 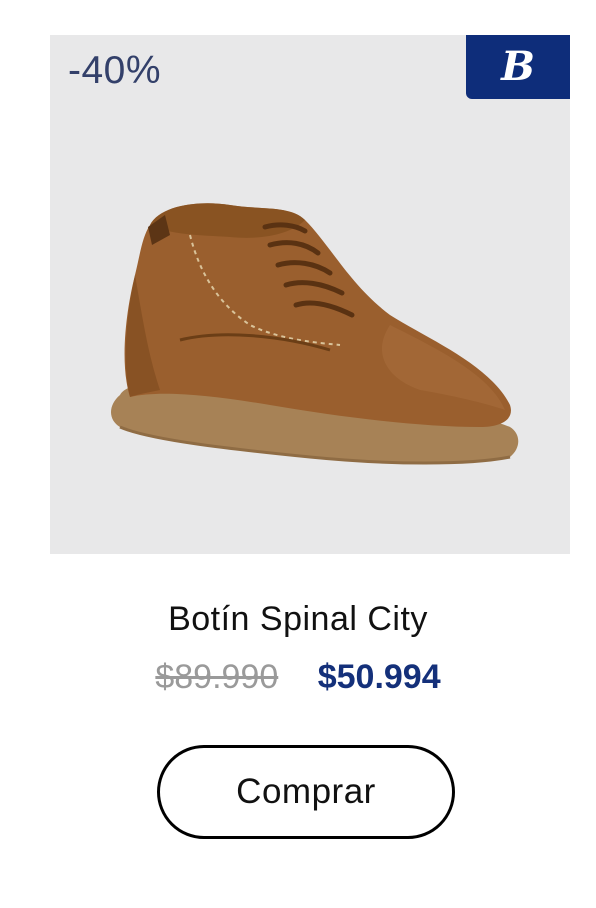 What do you see at coordinates (379, 677) in the screenshot?
I see `new-price: $50.994` at bounding box center [379, 677].